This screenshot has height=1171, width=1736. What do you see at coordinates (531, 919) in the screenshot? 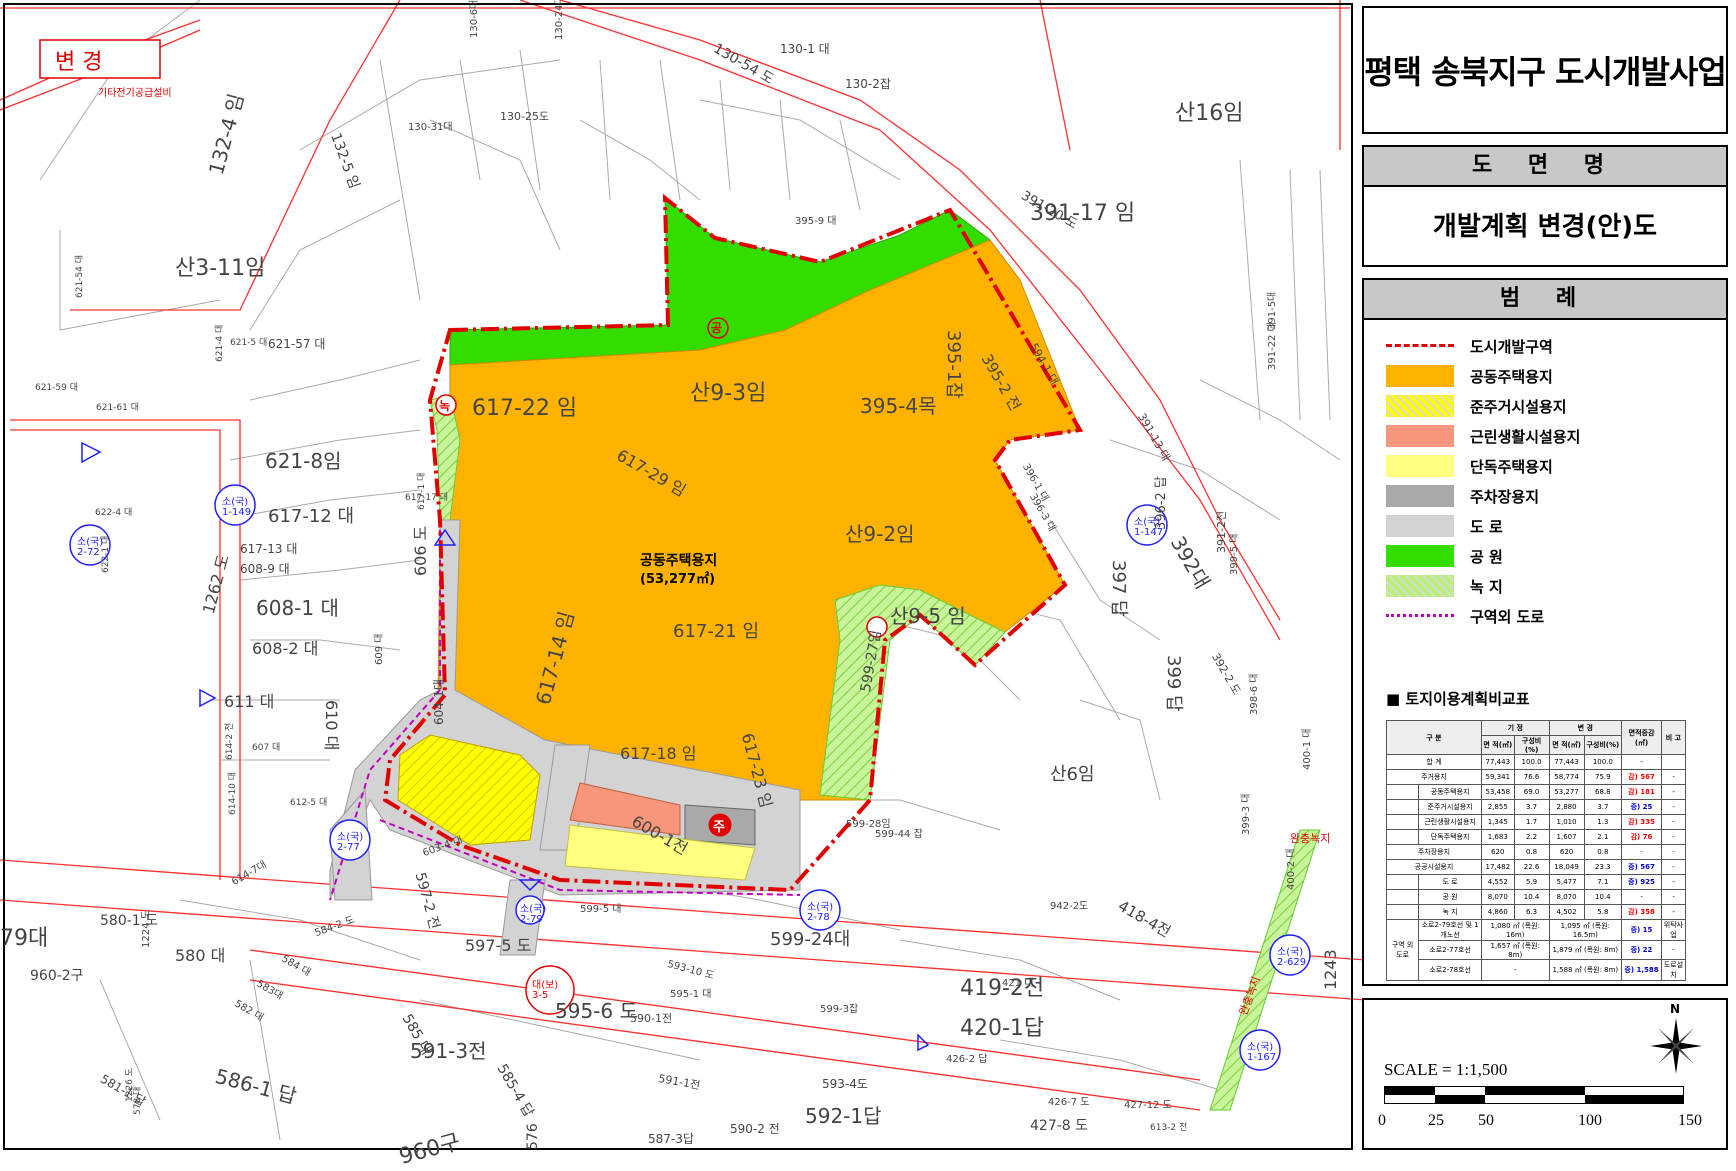
I see `road-circle-number: 2-79` at bounding box center [531, 919].